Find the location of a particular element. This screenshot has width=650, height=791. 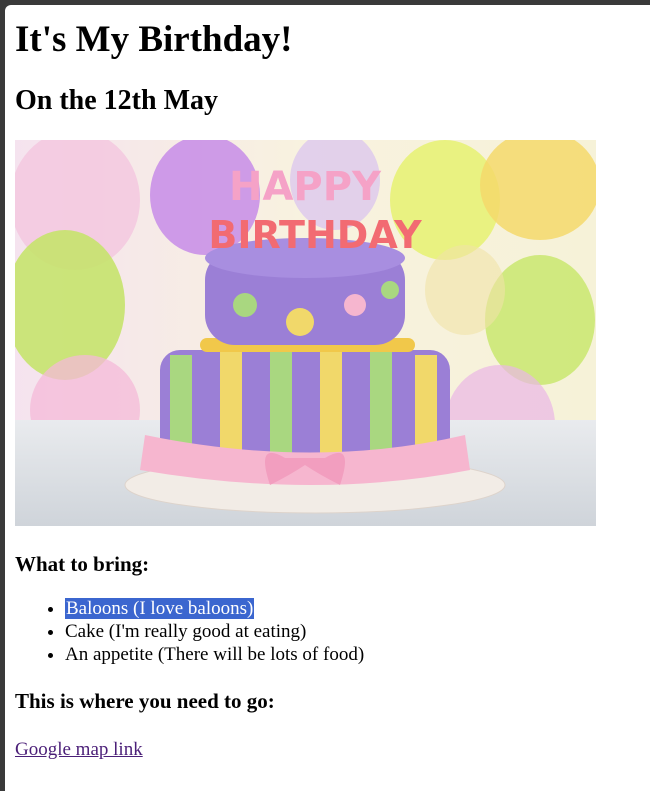

what-to-bring-heading: What to bring: is located at coordinates (82, 564).